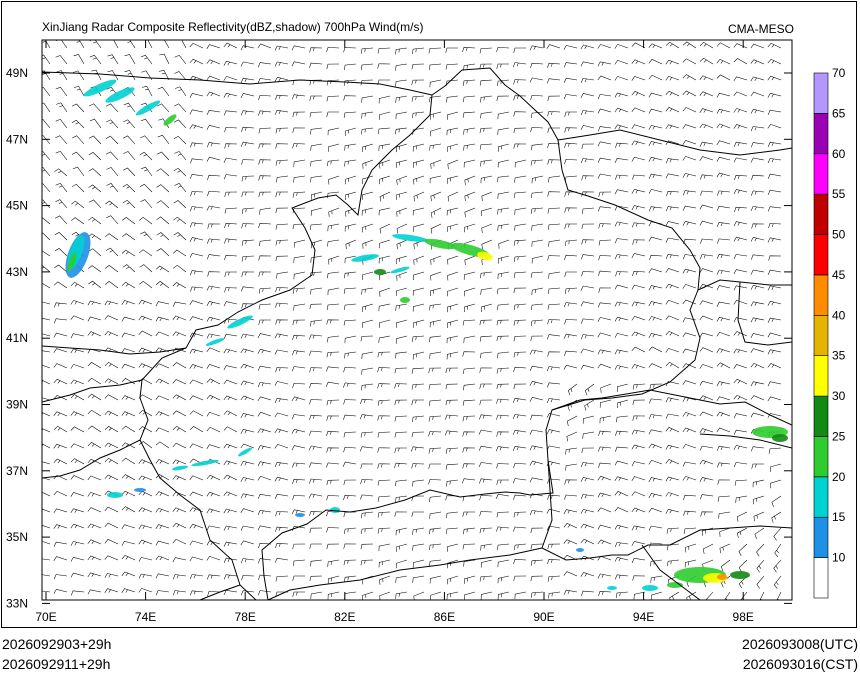 This screenshot has width=860, height=675. Describe the element at coordinates (17, 139) in the screenshot. I see `lat-label: 47N` at that location.